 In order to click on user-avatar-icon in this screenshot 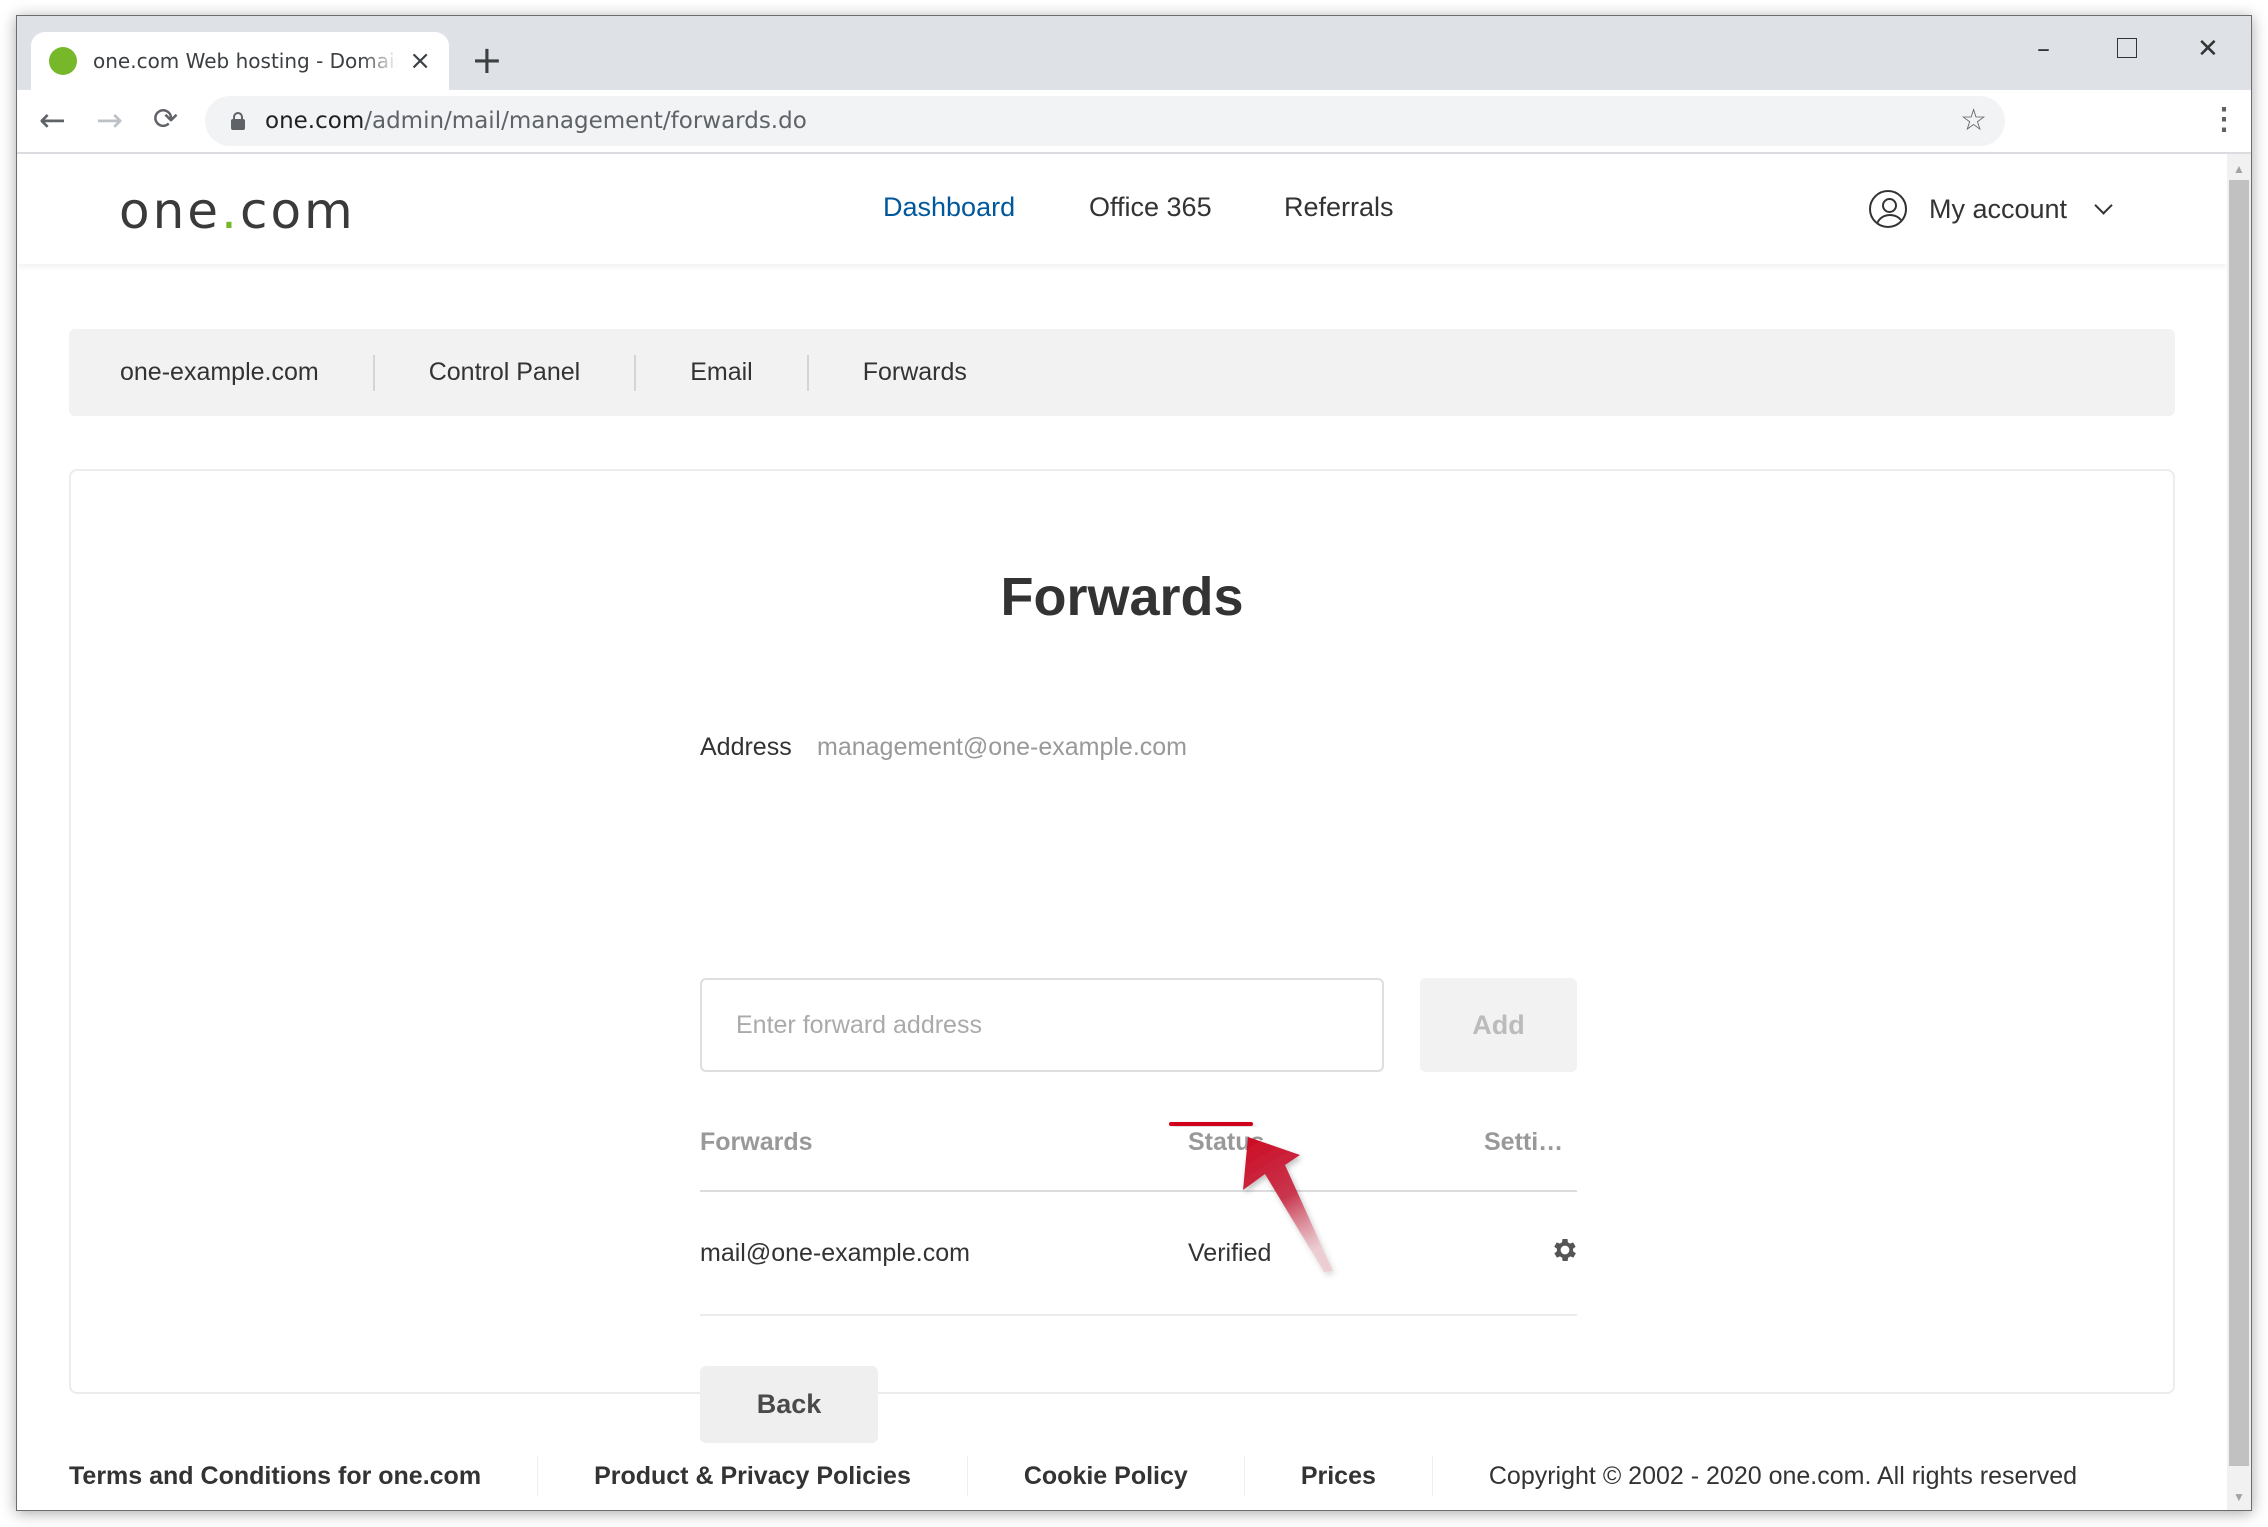, I will do `click(1888, 209)`.